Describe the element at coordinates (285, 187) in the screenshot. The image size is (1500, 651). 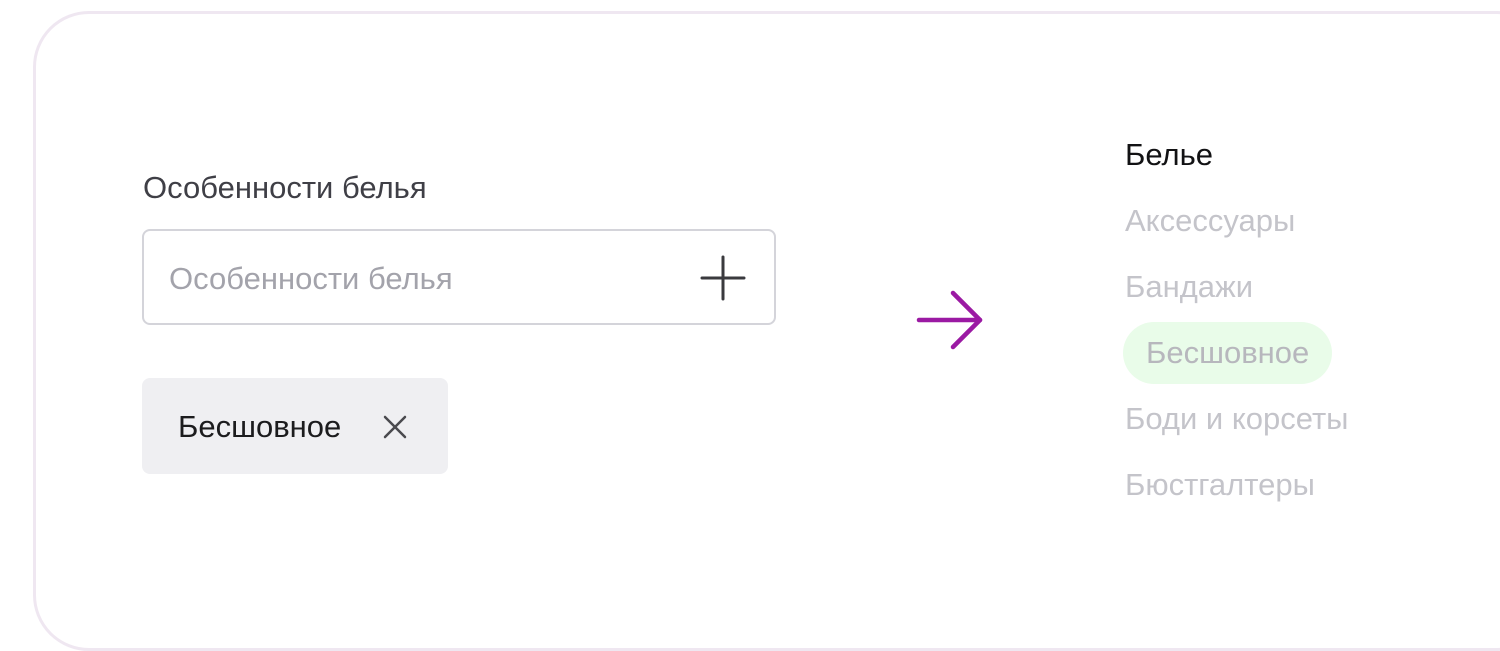
I see `field-label: Особенности белья` at that location.